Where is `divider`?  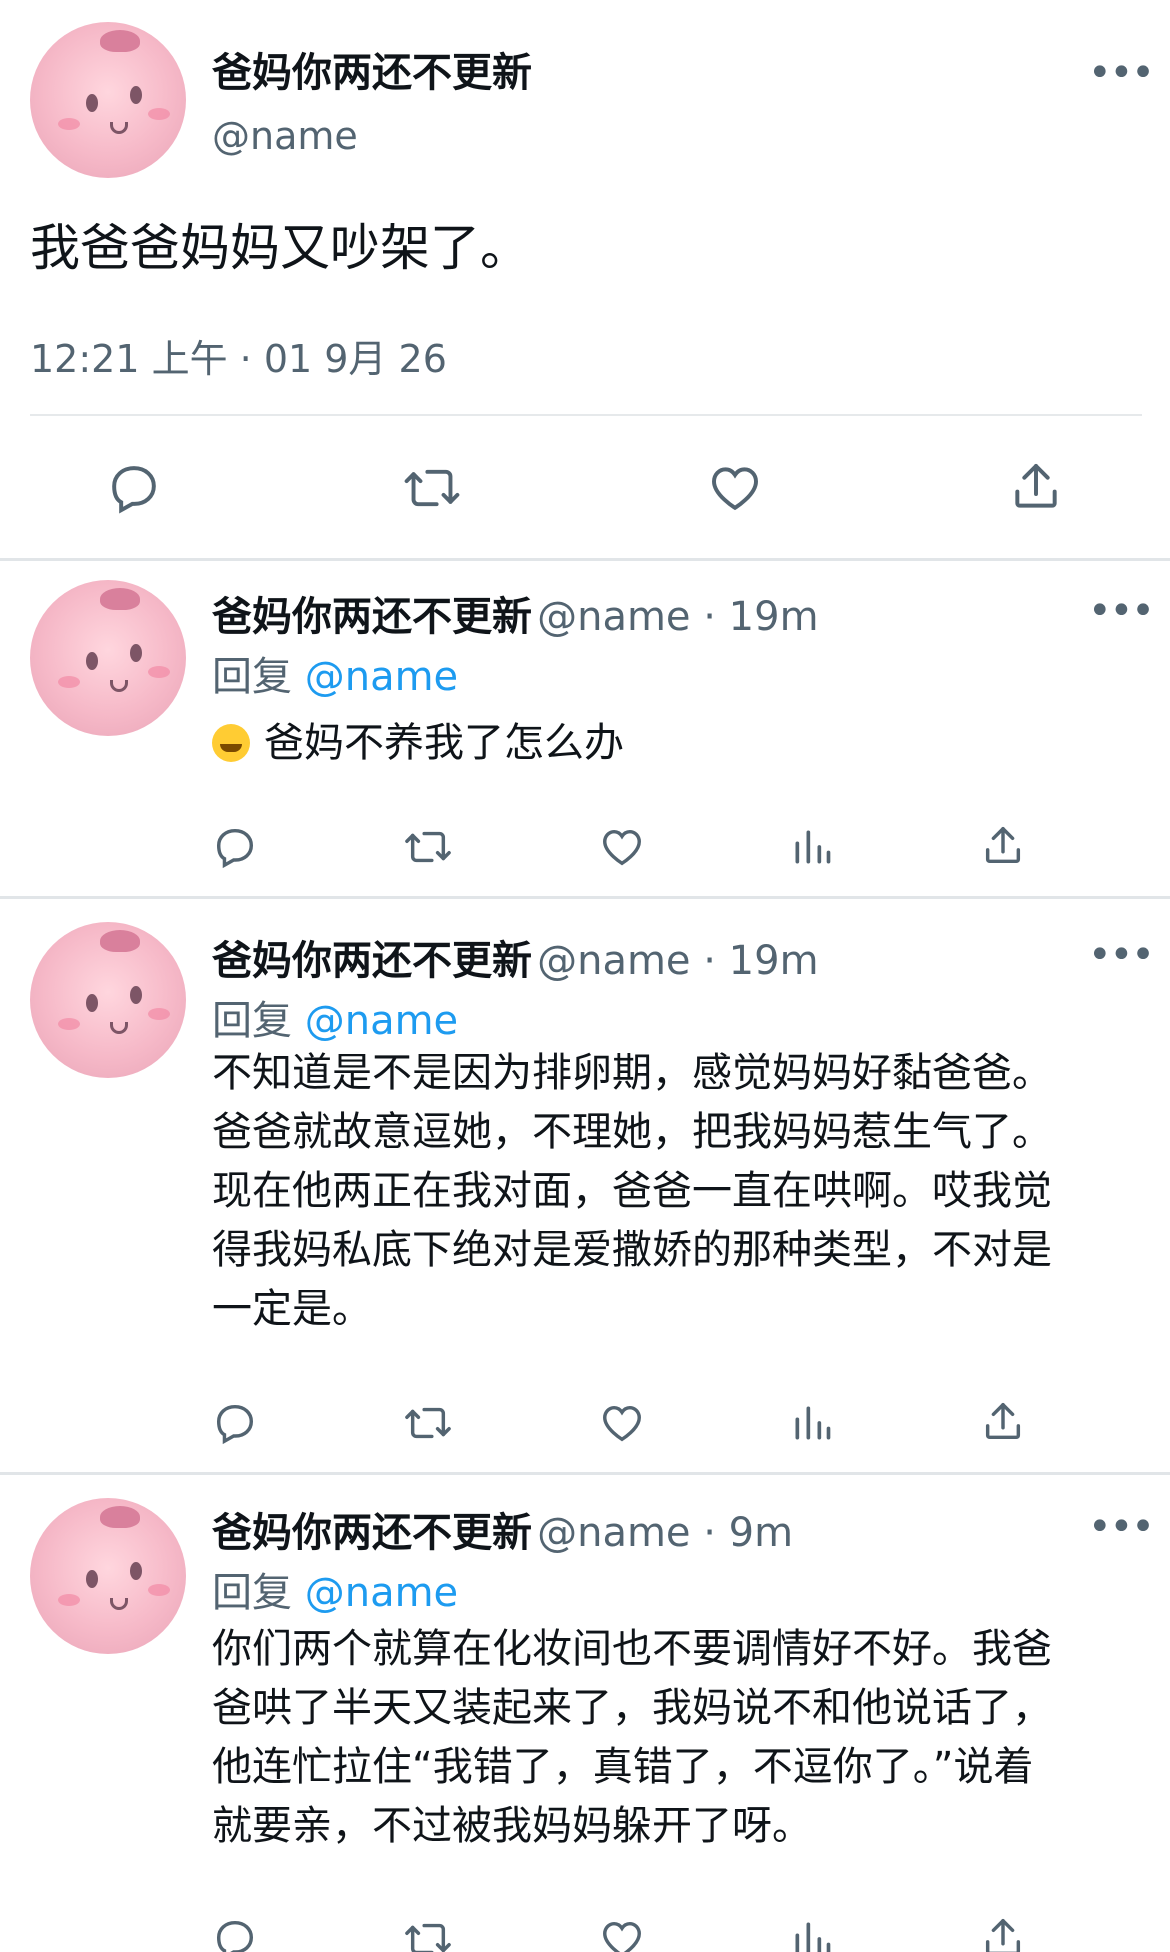
divider is located at coordinates (586, 415).